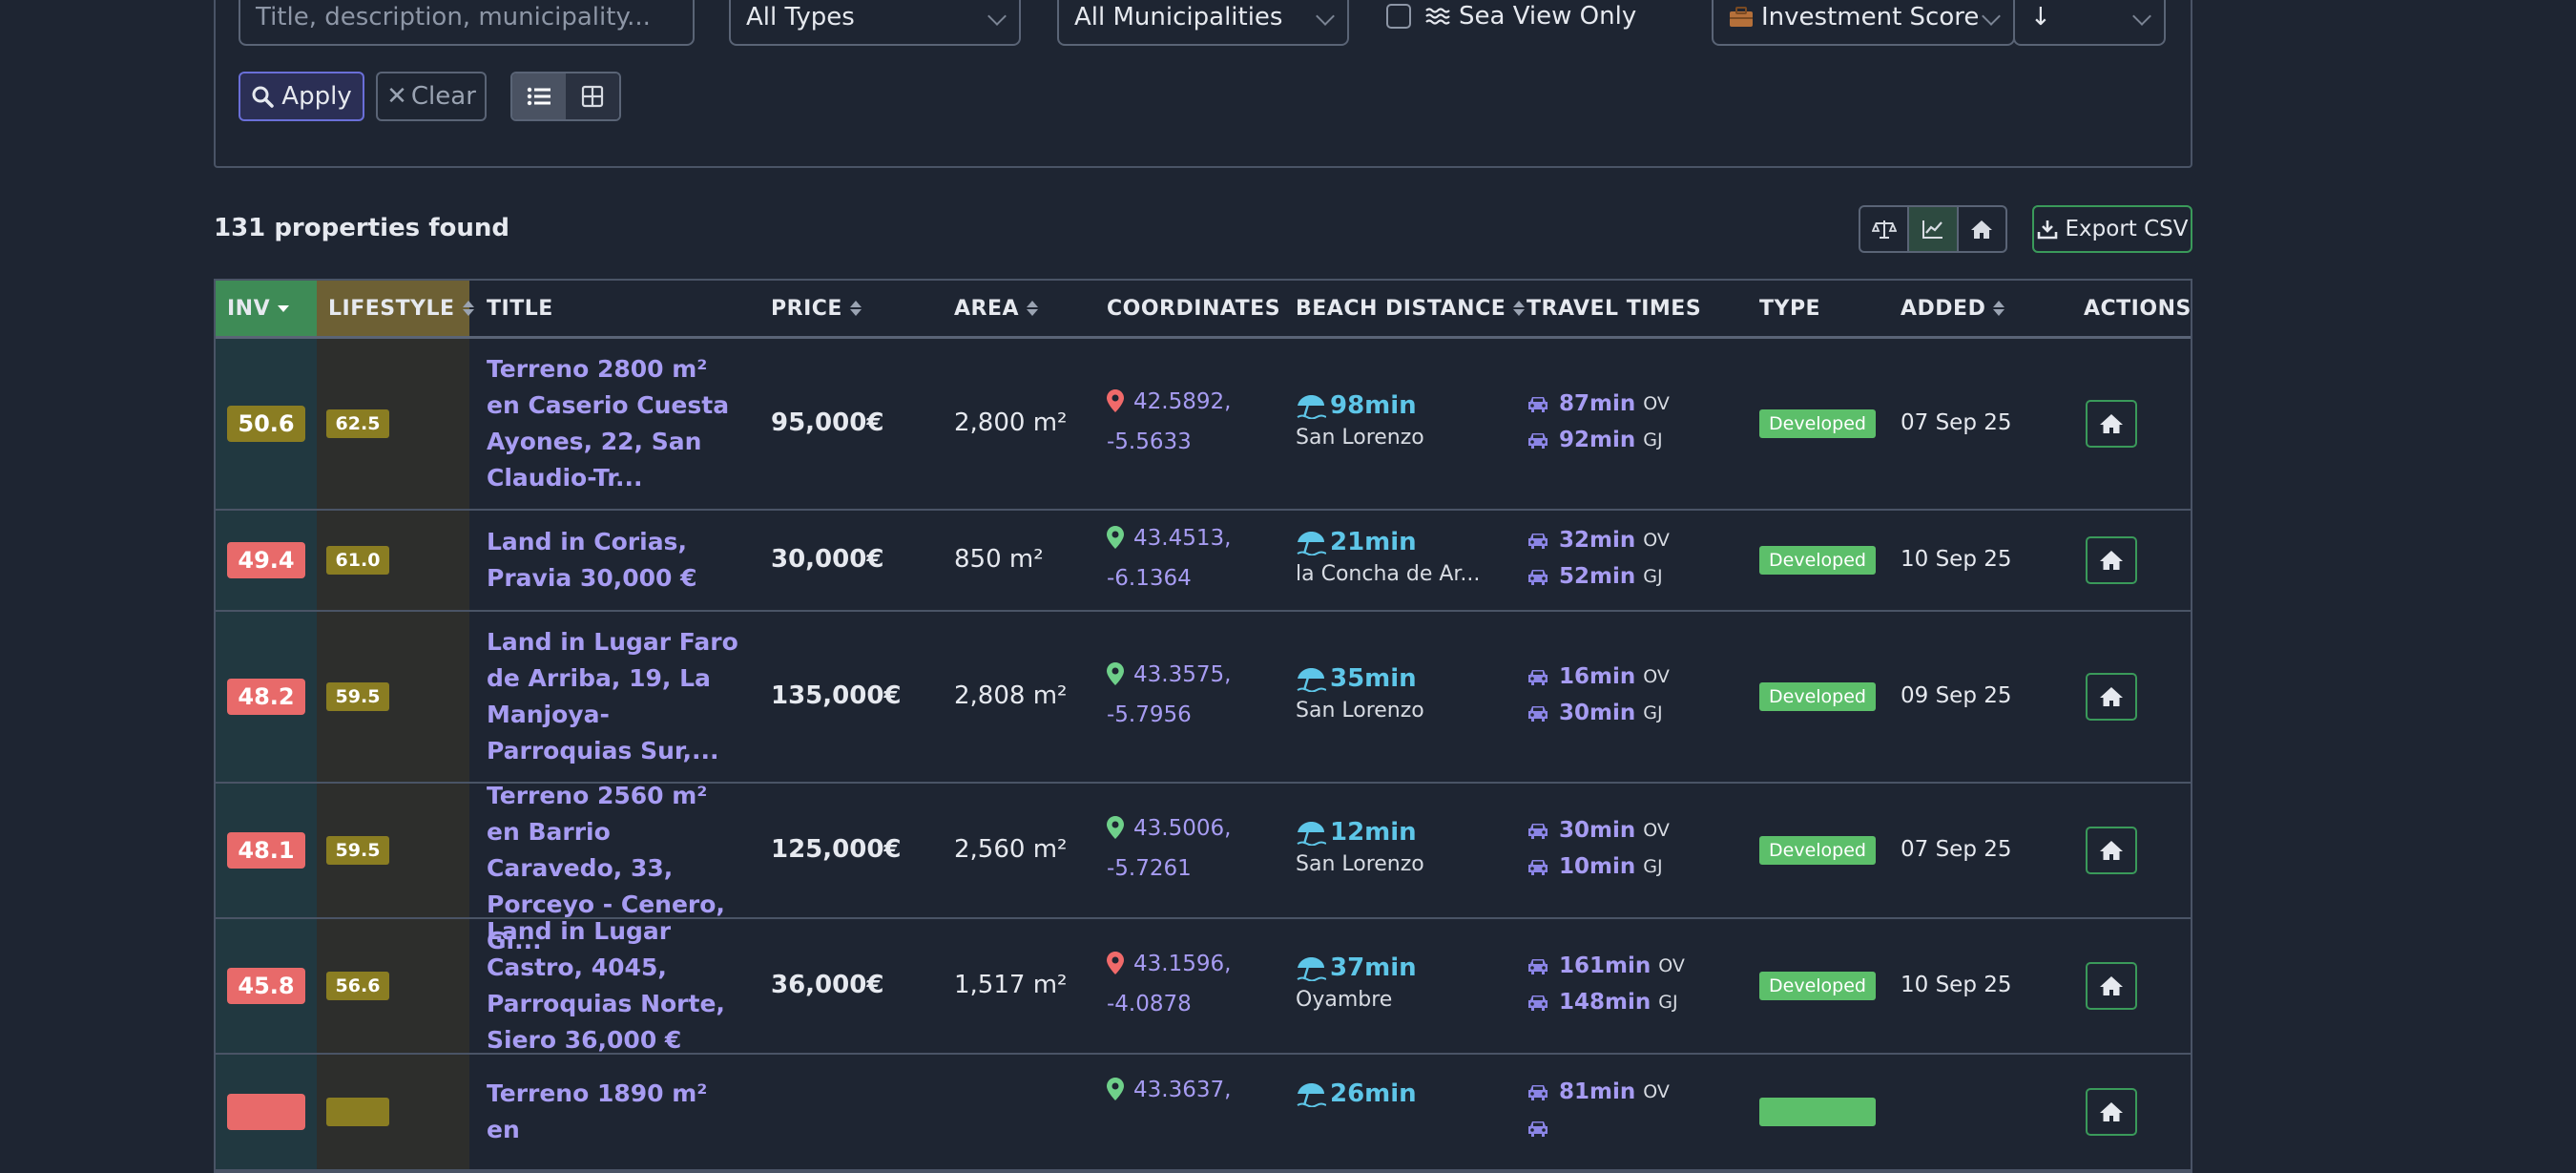 The height and width of the screenshot is (1173, 2576). Describe the element at coordinates (266, 986) in the screenshot. I see `investment-score-badge: 45.8` at that location.